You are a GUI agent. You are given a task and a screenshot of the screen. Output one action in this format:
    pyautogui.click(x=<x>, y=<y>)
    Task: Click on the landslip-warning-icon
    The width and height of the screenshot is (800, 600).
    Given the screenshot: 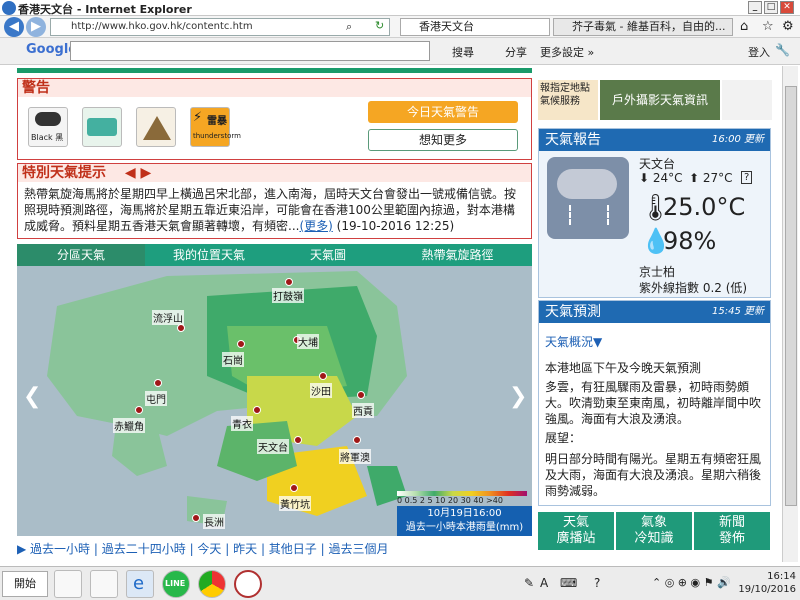 What is the action you would take?
    pyautogui.click(x=156, y=127)
    